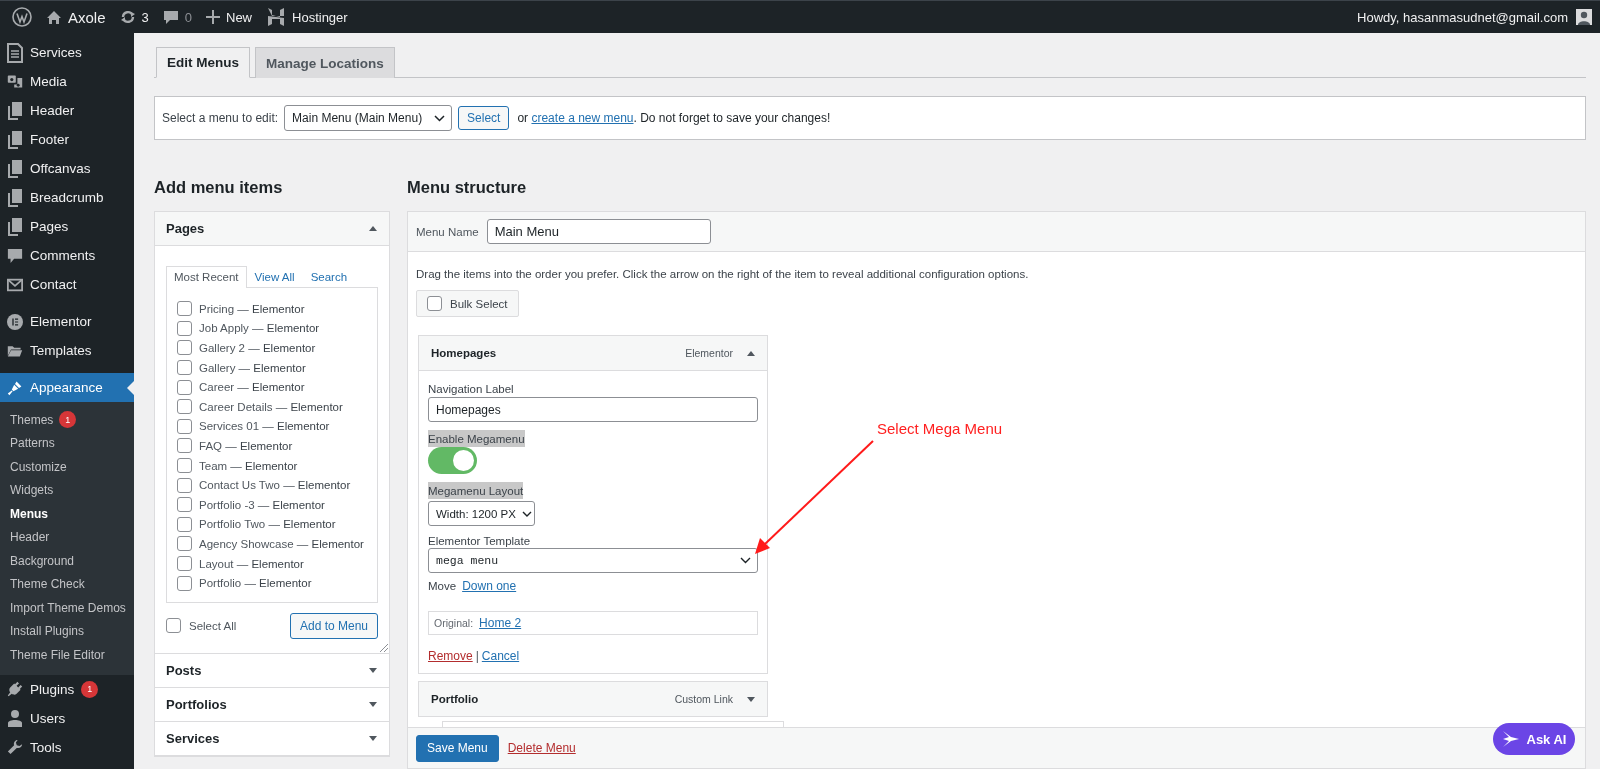  What do you see at coordinates (1534, 739) in the screenshot?
I see `ask-ai-button: Ask AI` at bounding box center [1534, 739].